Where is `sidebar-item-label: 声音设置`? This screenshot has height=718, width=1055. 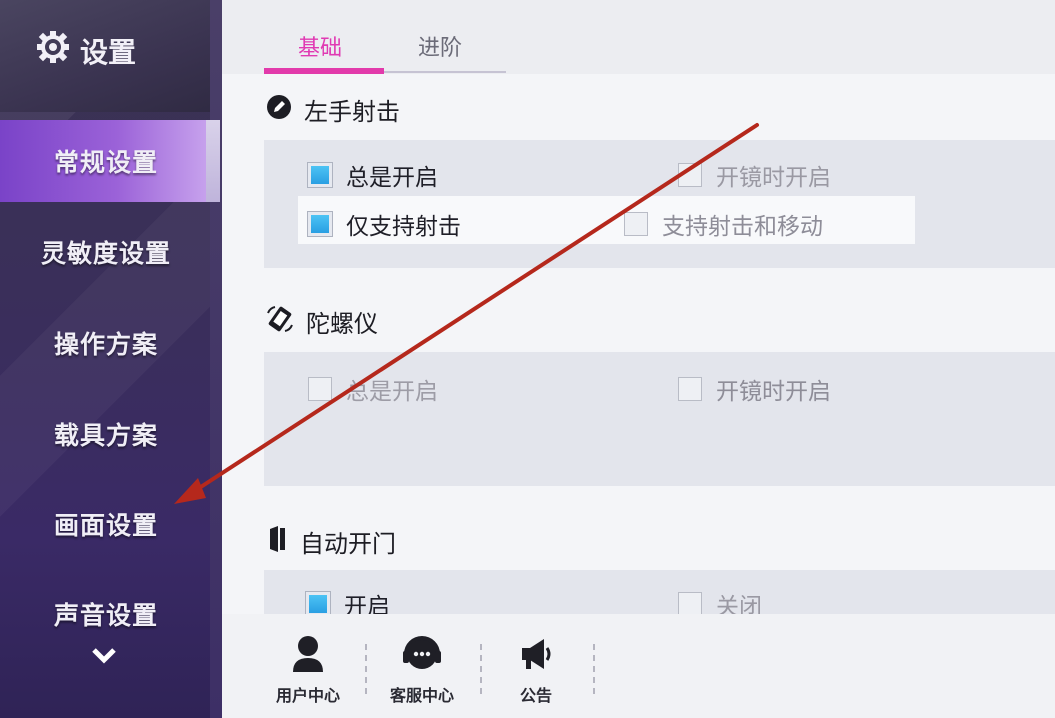
sidebar-item-label: 声音设置 is located at coordinates (105, 615).